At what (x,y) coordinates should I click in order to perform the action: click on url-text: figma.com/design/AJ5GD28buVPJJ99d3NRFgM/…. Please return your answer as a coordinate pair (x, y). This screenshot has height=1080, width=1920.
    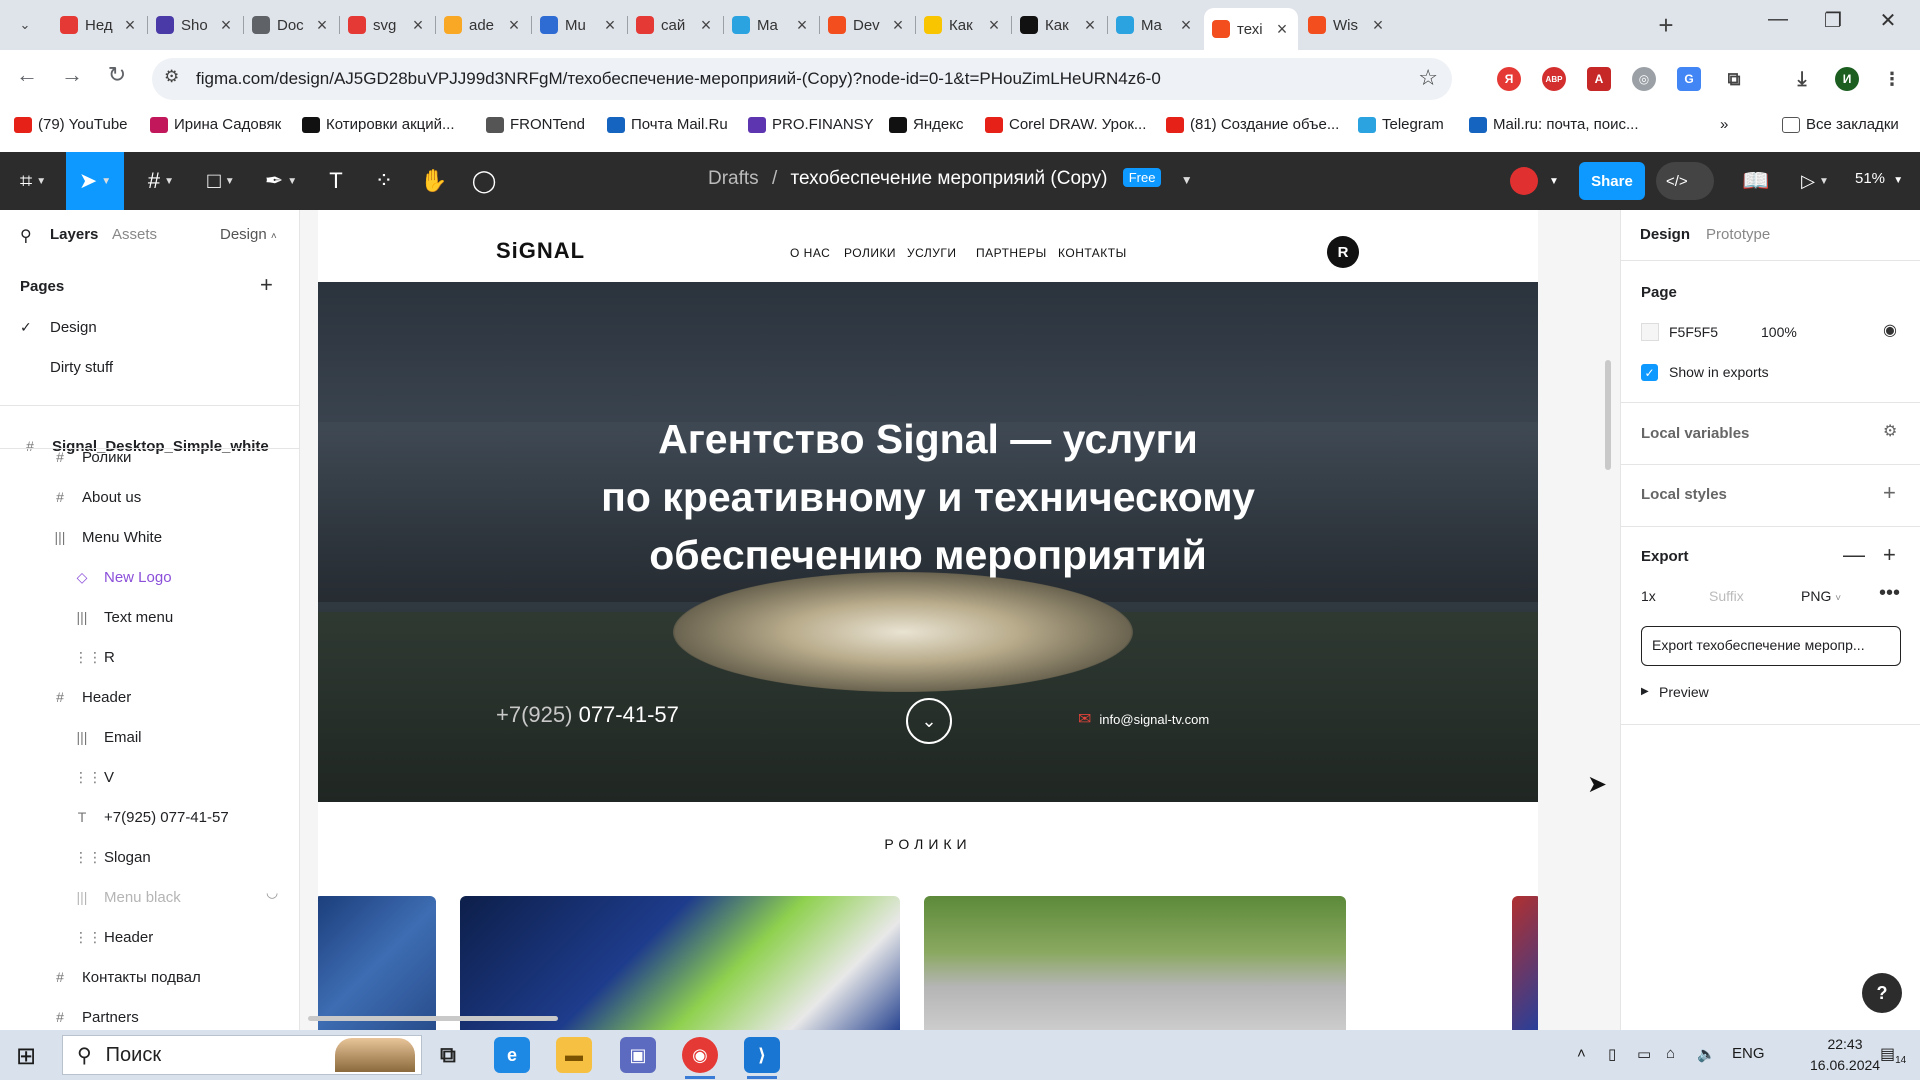
    Looking at the image, I should click on (678, 79).